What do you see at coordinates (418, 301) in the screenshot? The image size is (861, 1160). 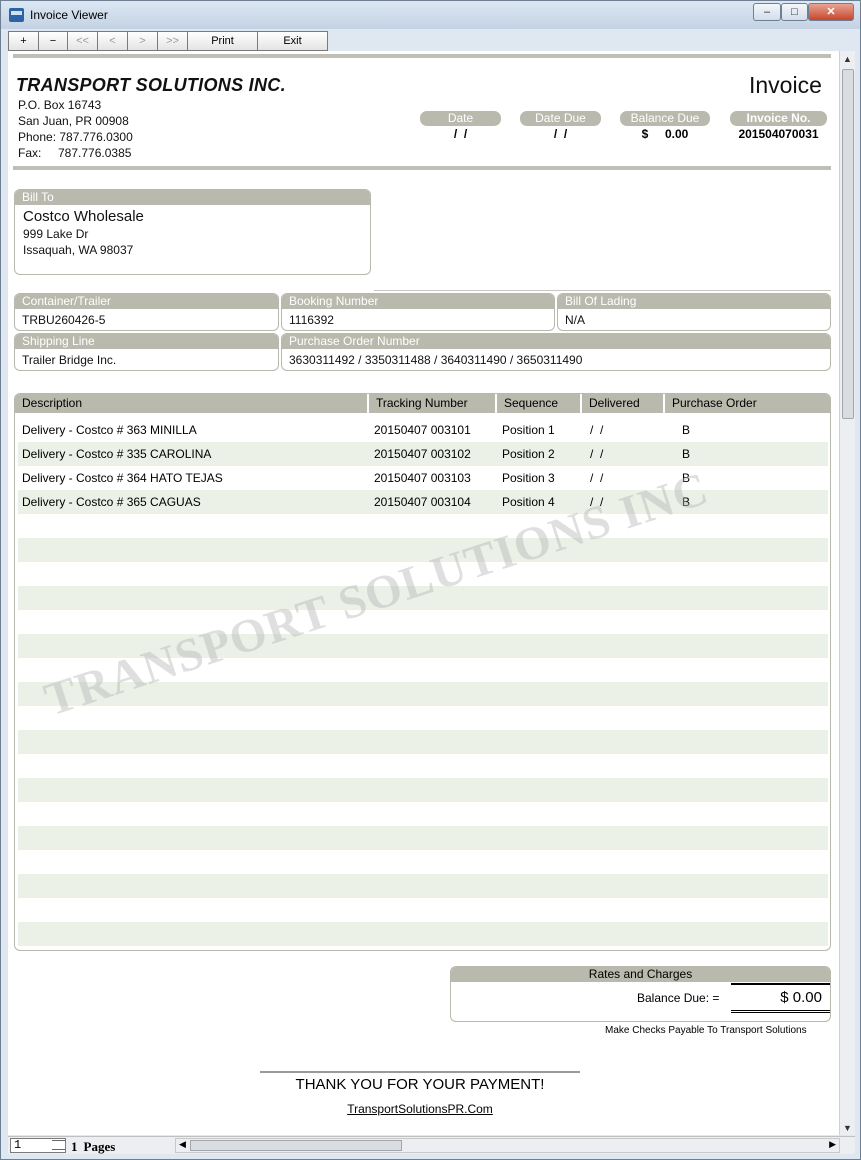 I see `booking-label: Booking Number` at bounding box center [418, 301].